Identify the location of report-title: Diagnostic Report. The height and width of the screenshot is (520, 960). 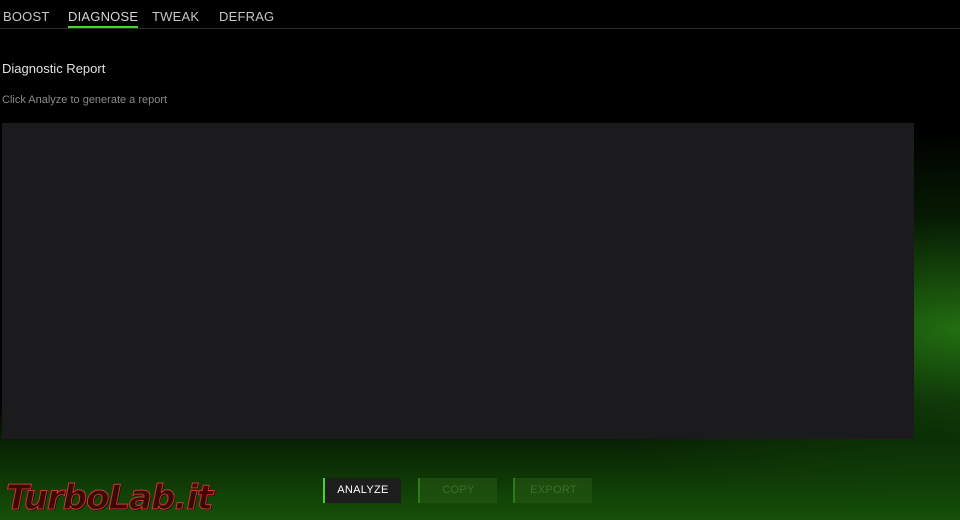
(54, 68).